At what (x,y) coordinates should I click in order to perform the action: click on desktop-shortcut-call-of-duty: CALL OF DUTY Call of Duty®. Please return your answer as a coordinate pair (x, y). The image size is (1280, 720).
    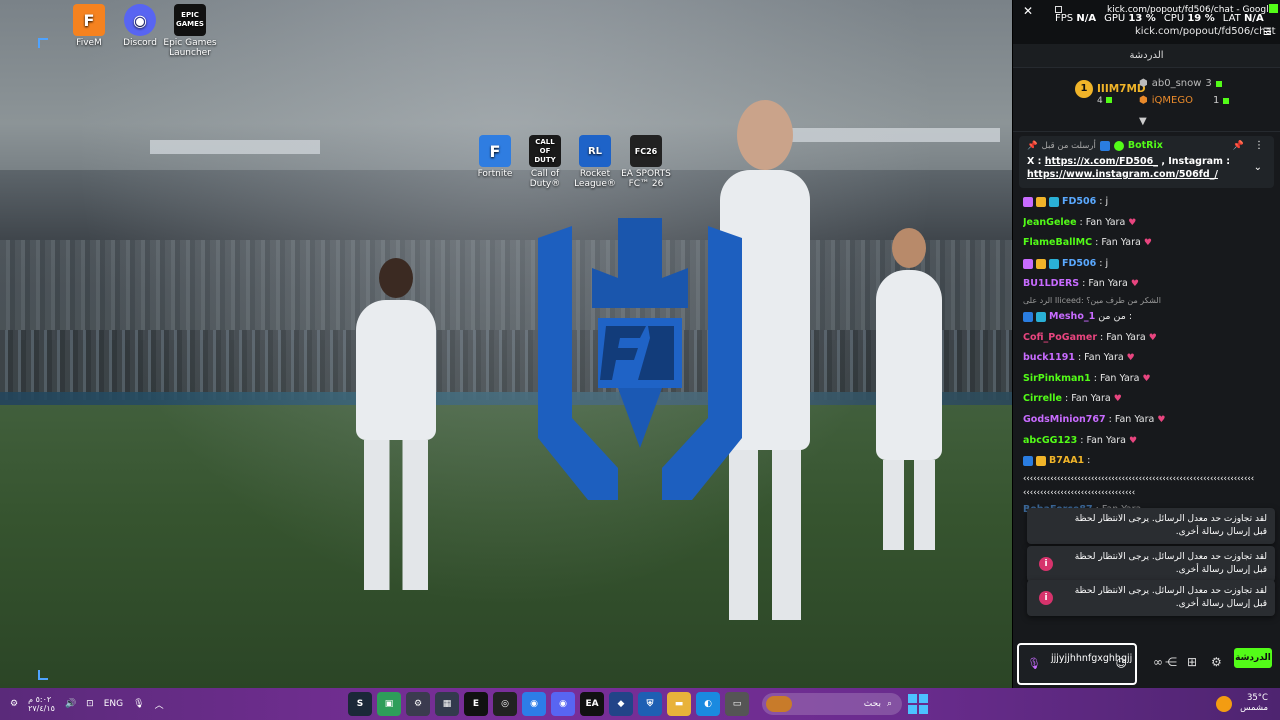
    Looking at the image, I should click on (545, 162).